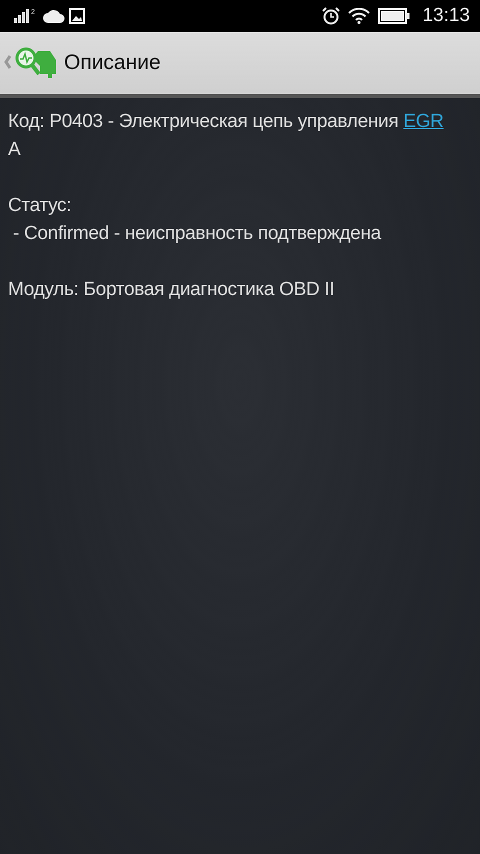 This screenshot has width=480, height=854. I want to click on battery-icon, so click(394, 16).